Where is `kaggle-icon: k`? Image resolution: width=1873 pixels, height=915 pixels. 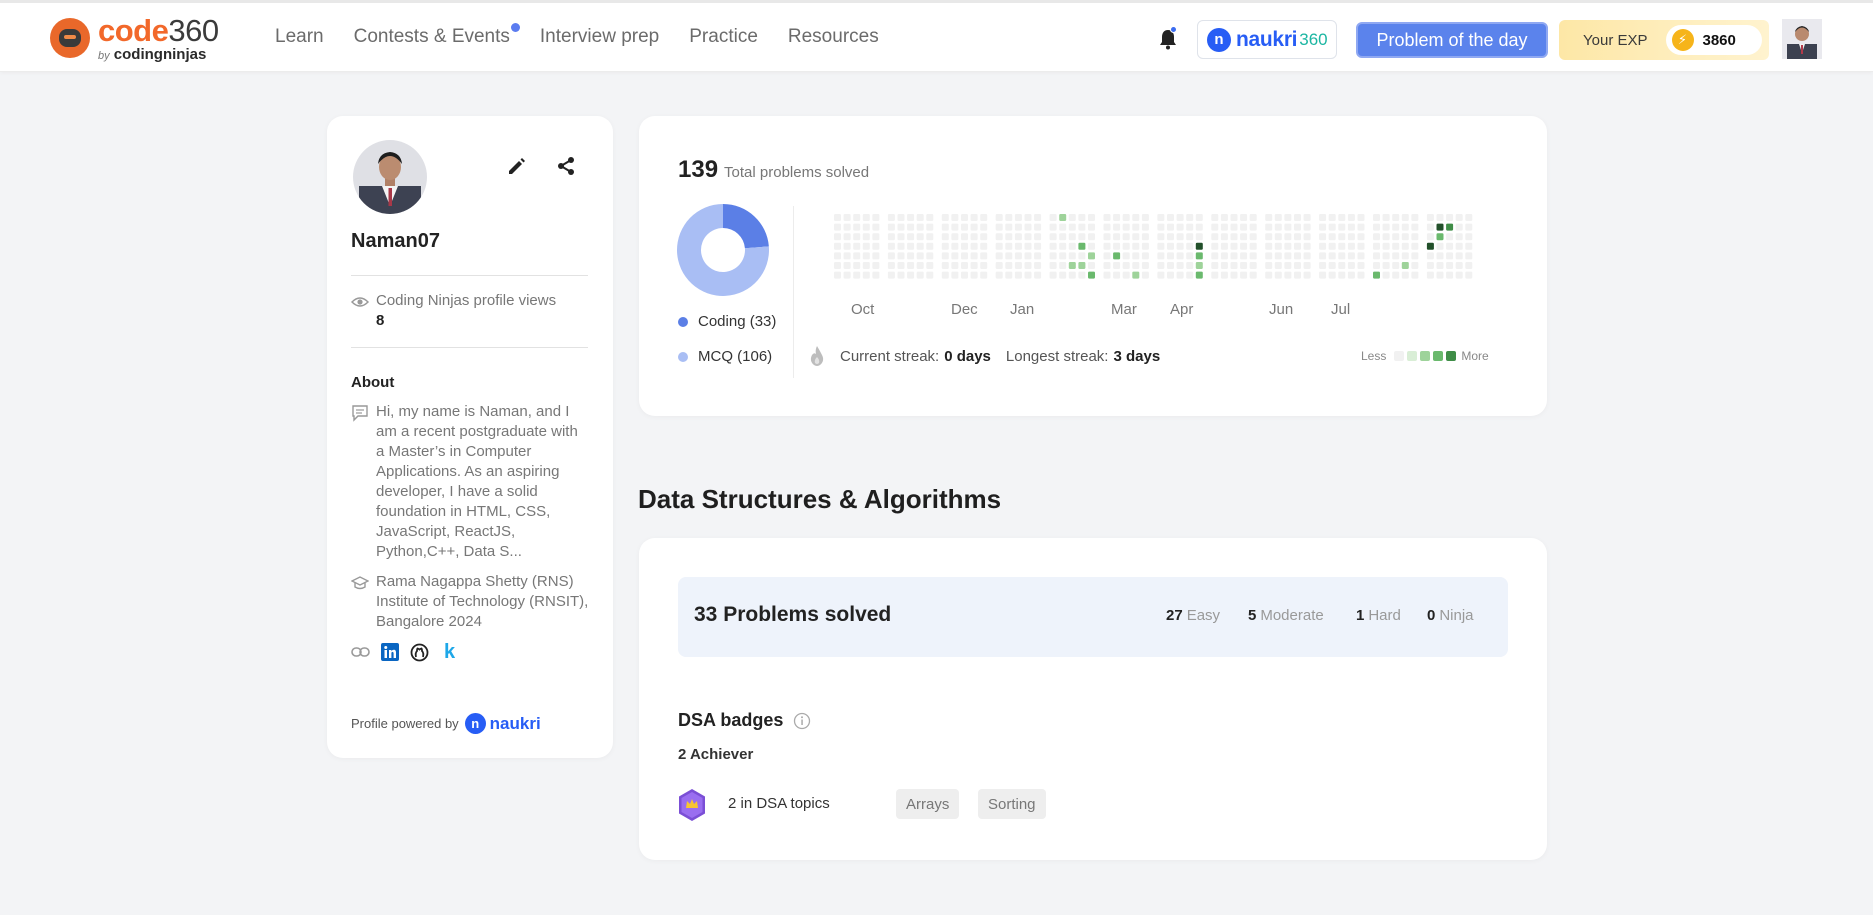 kaggle-icon: k is located at coordinates (449, 652).